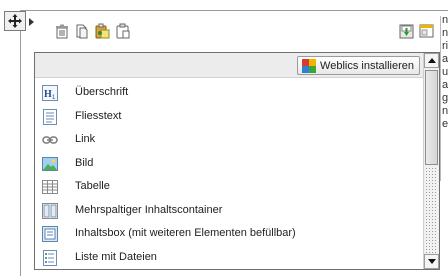 Image resolution: width=448 pixels, height=276 pixels. I want to click on background-text-line: a, so click(445, 85).